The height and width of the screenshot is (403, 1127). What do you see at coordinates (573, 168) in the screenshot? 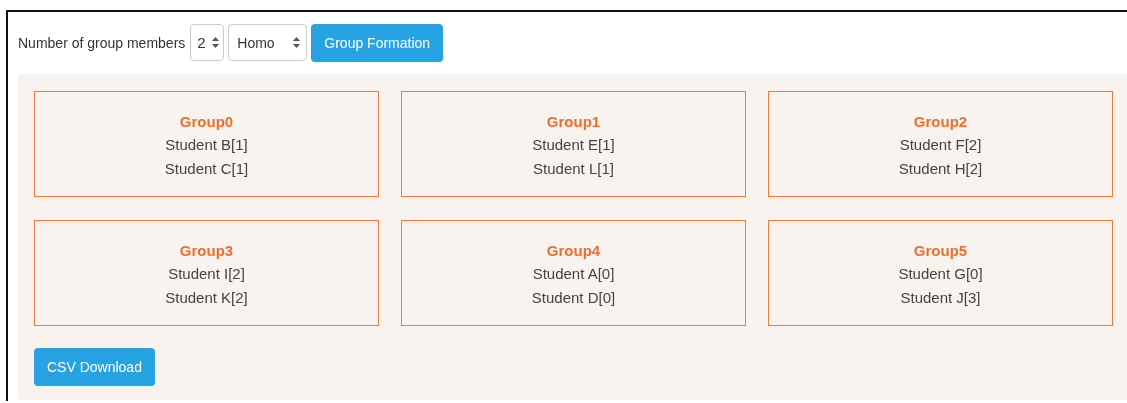
I see `student-name: Student L[1]` at bounding box center [573, 168].